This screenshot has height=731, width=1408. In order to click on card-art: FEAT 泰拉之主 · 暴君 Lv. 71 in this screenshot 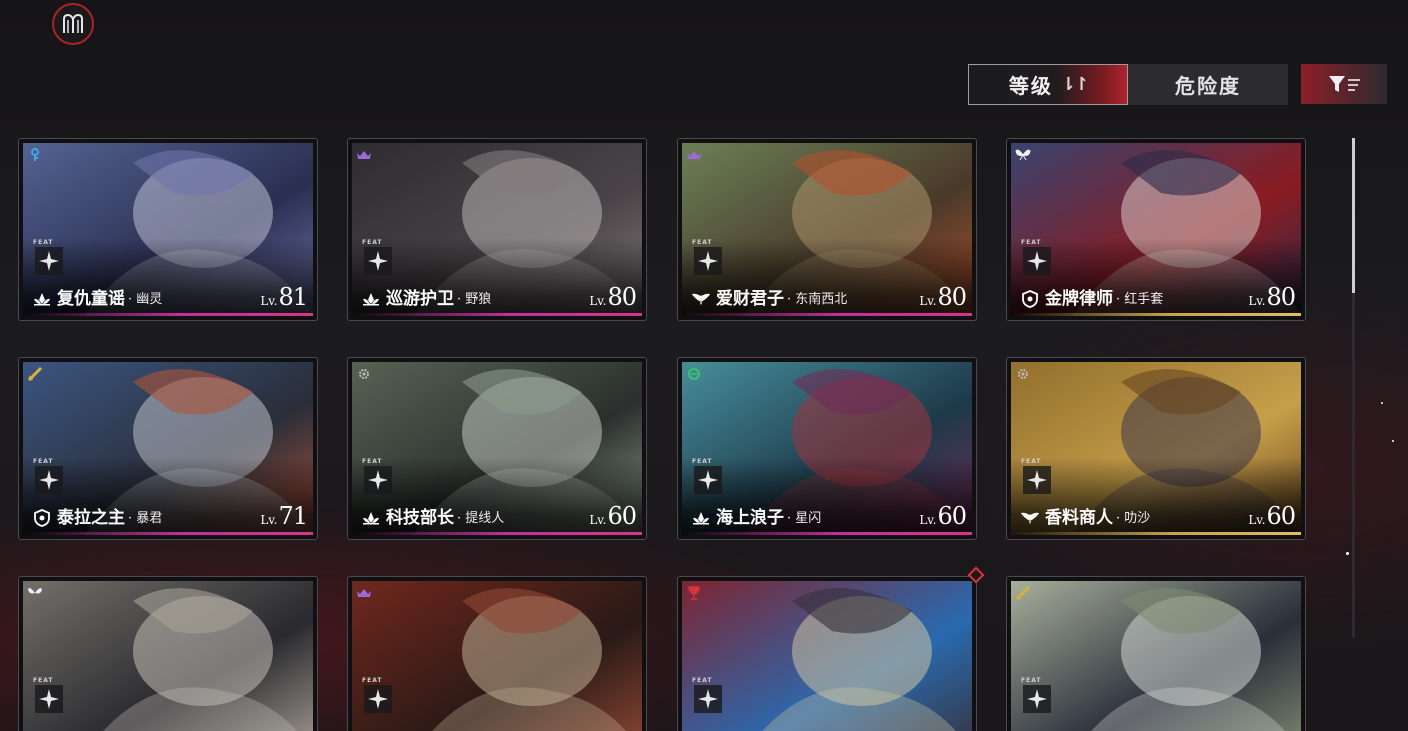, I will do `click(168, 448)`.